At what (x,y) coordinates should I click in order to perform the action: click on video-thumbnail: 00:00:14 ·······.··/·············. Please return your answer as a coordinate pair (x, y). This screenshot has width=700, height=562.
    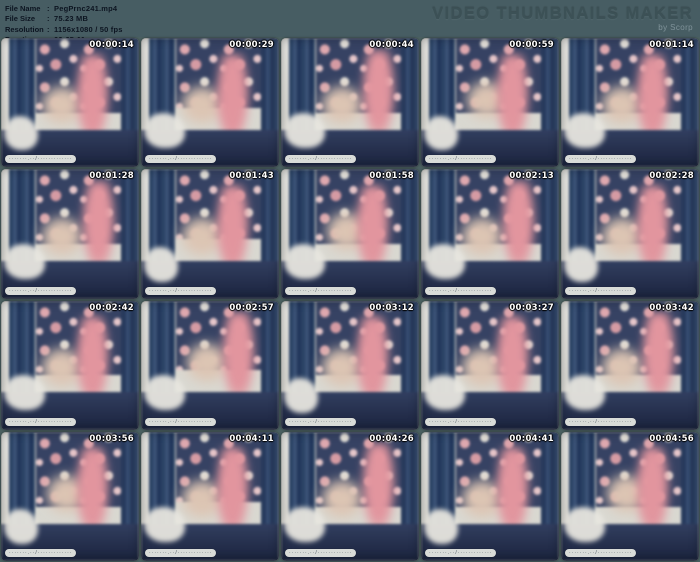
    Looking at the image, I should click on (70, 103).